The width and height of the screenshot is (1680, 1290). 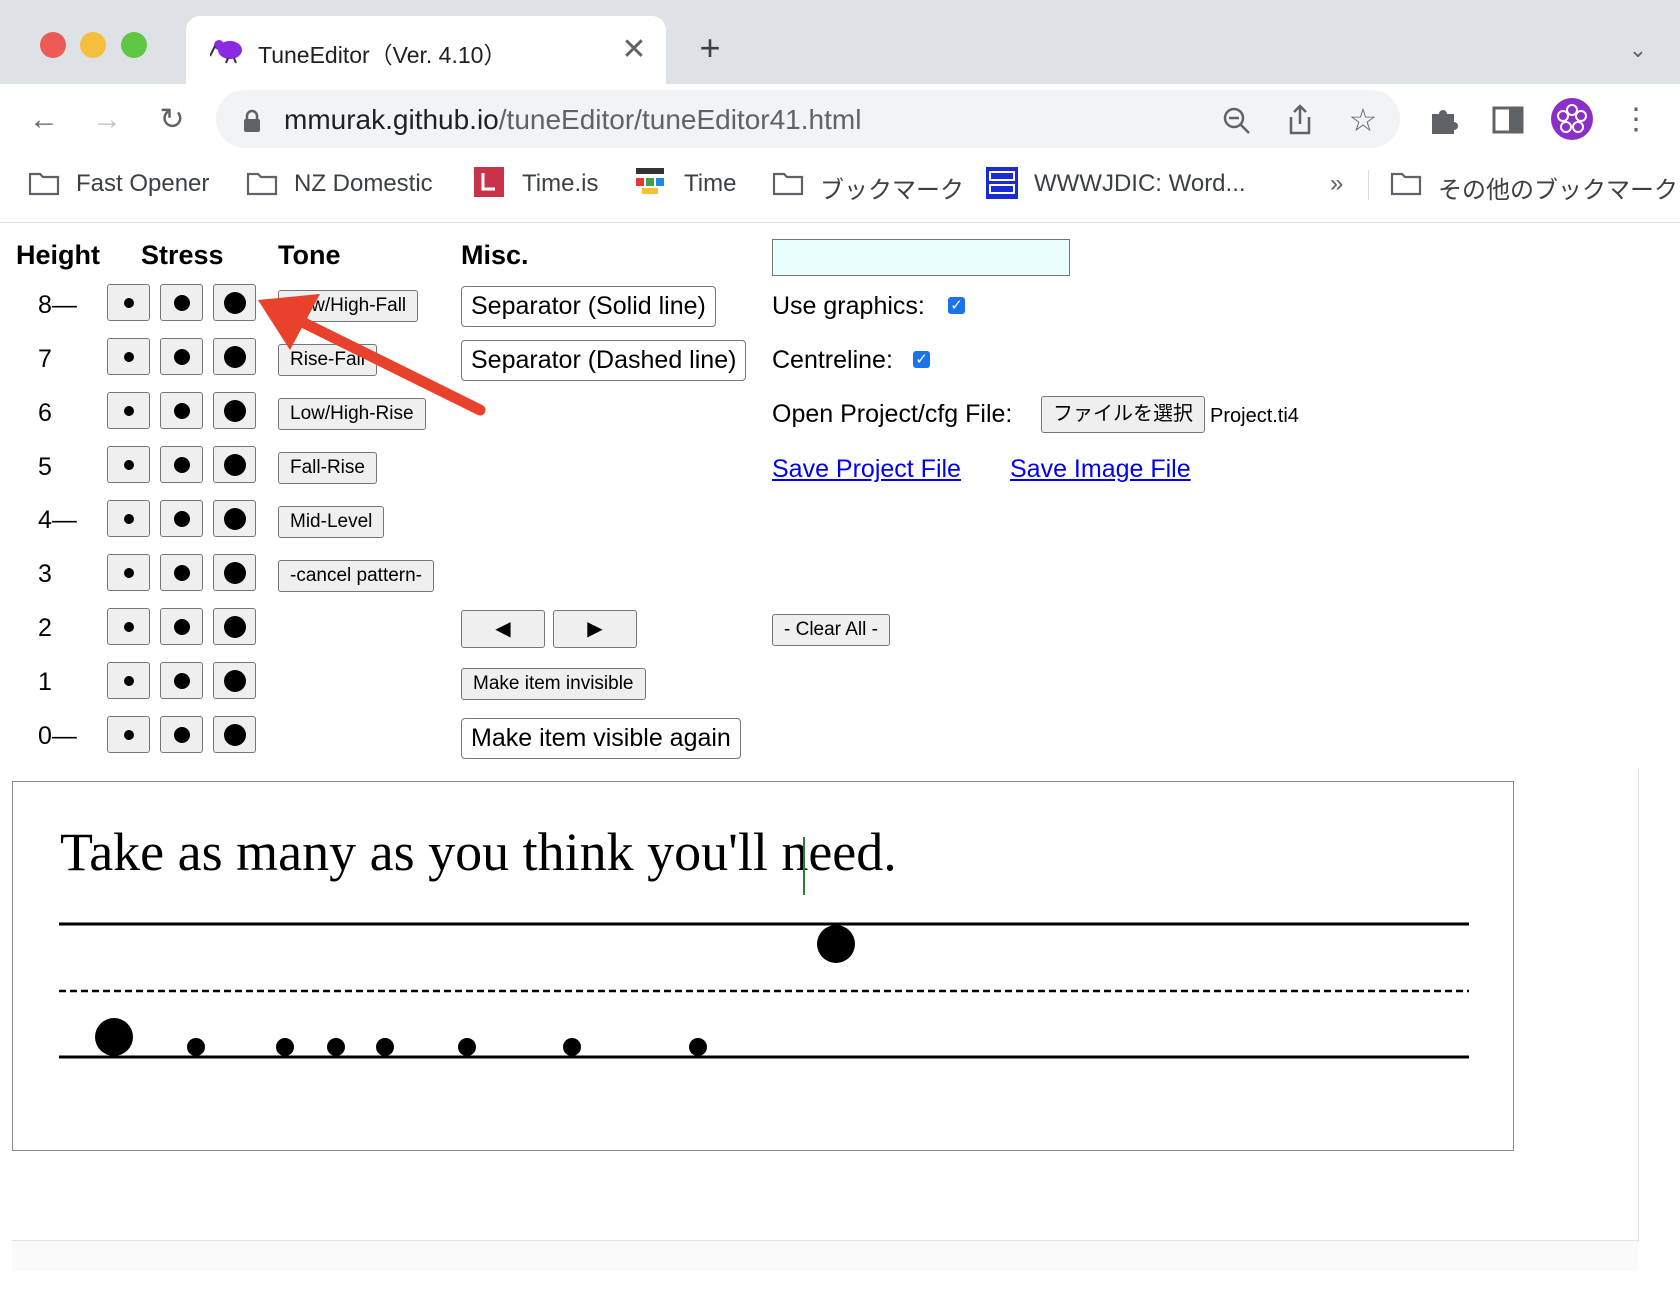 What do you see at coordinates (595, 629) in the screenshot?
I see `move-right-button: ▶` at bounding box center [595, 629].